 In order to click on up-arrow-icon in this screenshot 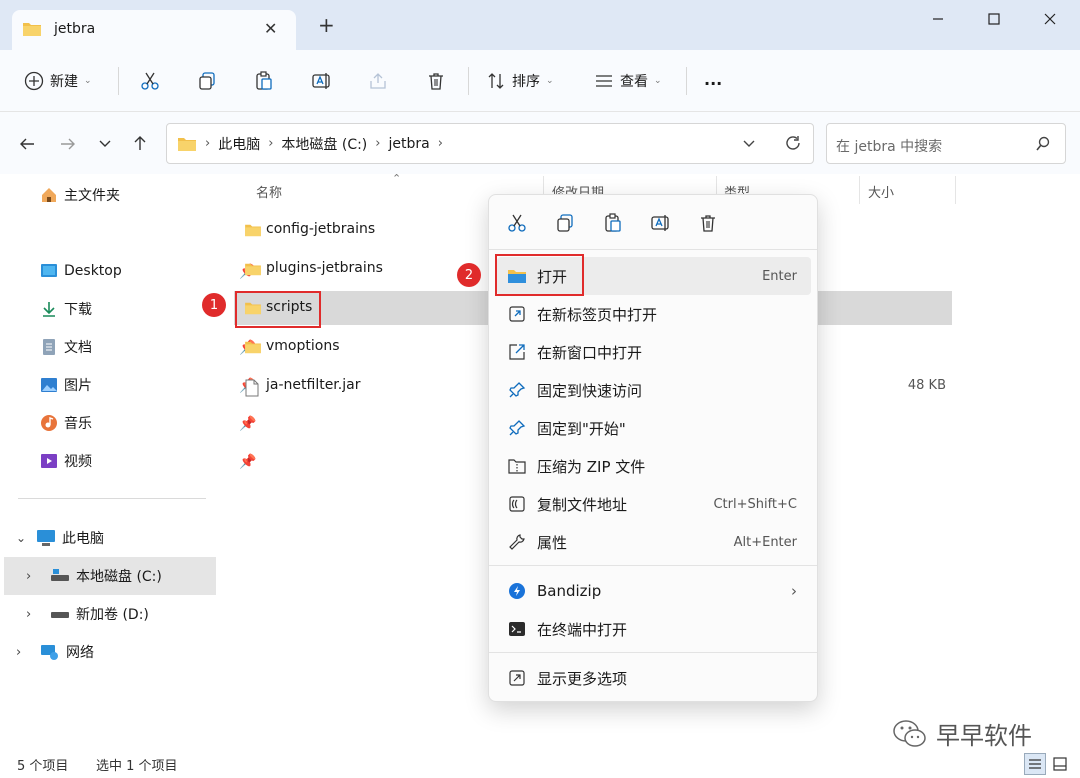, I will do `click(140, 143)`.